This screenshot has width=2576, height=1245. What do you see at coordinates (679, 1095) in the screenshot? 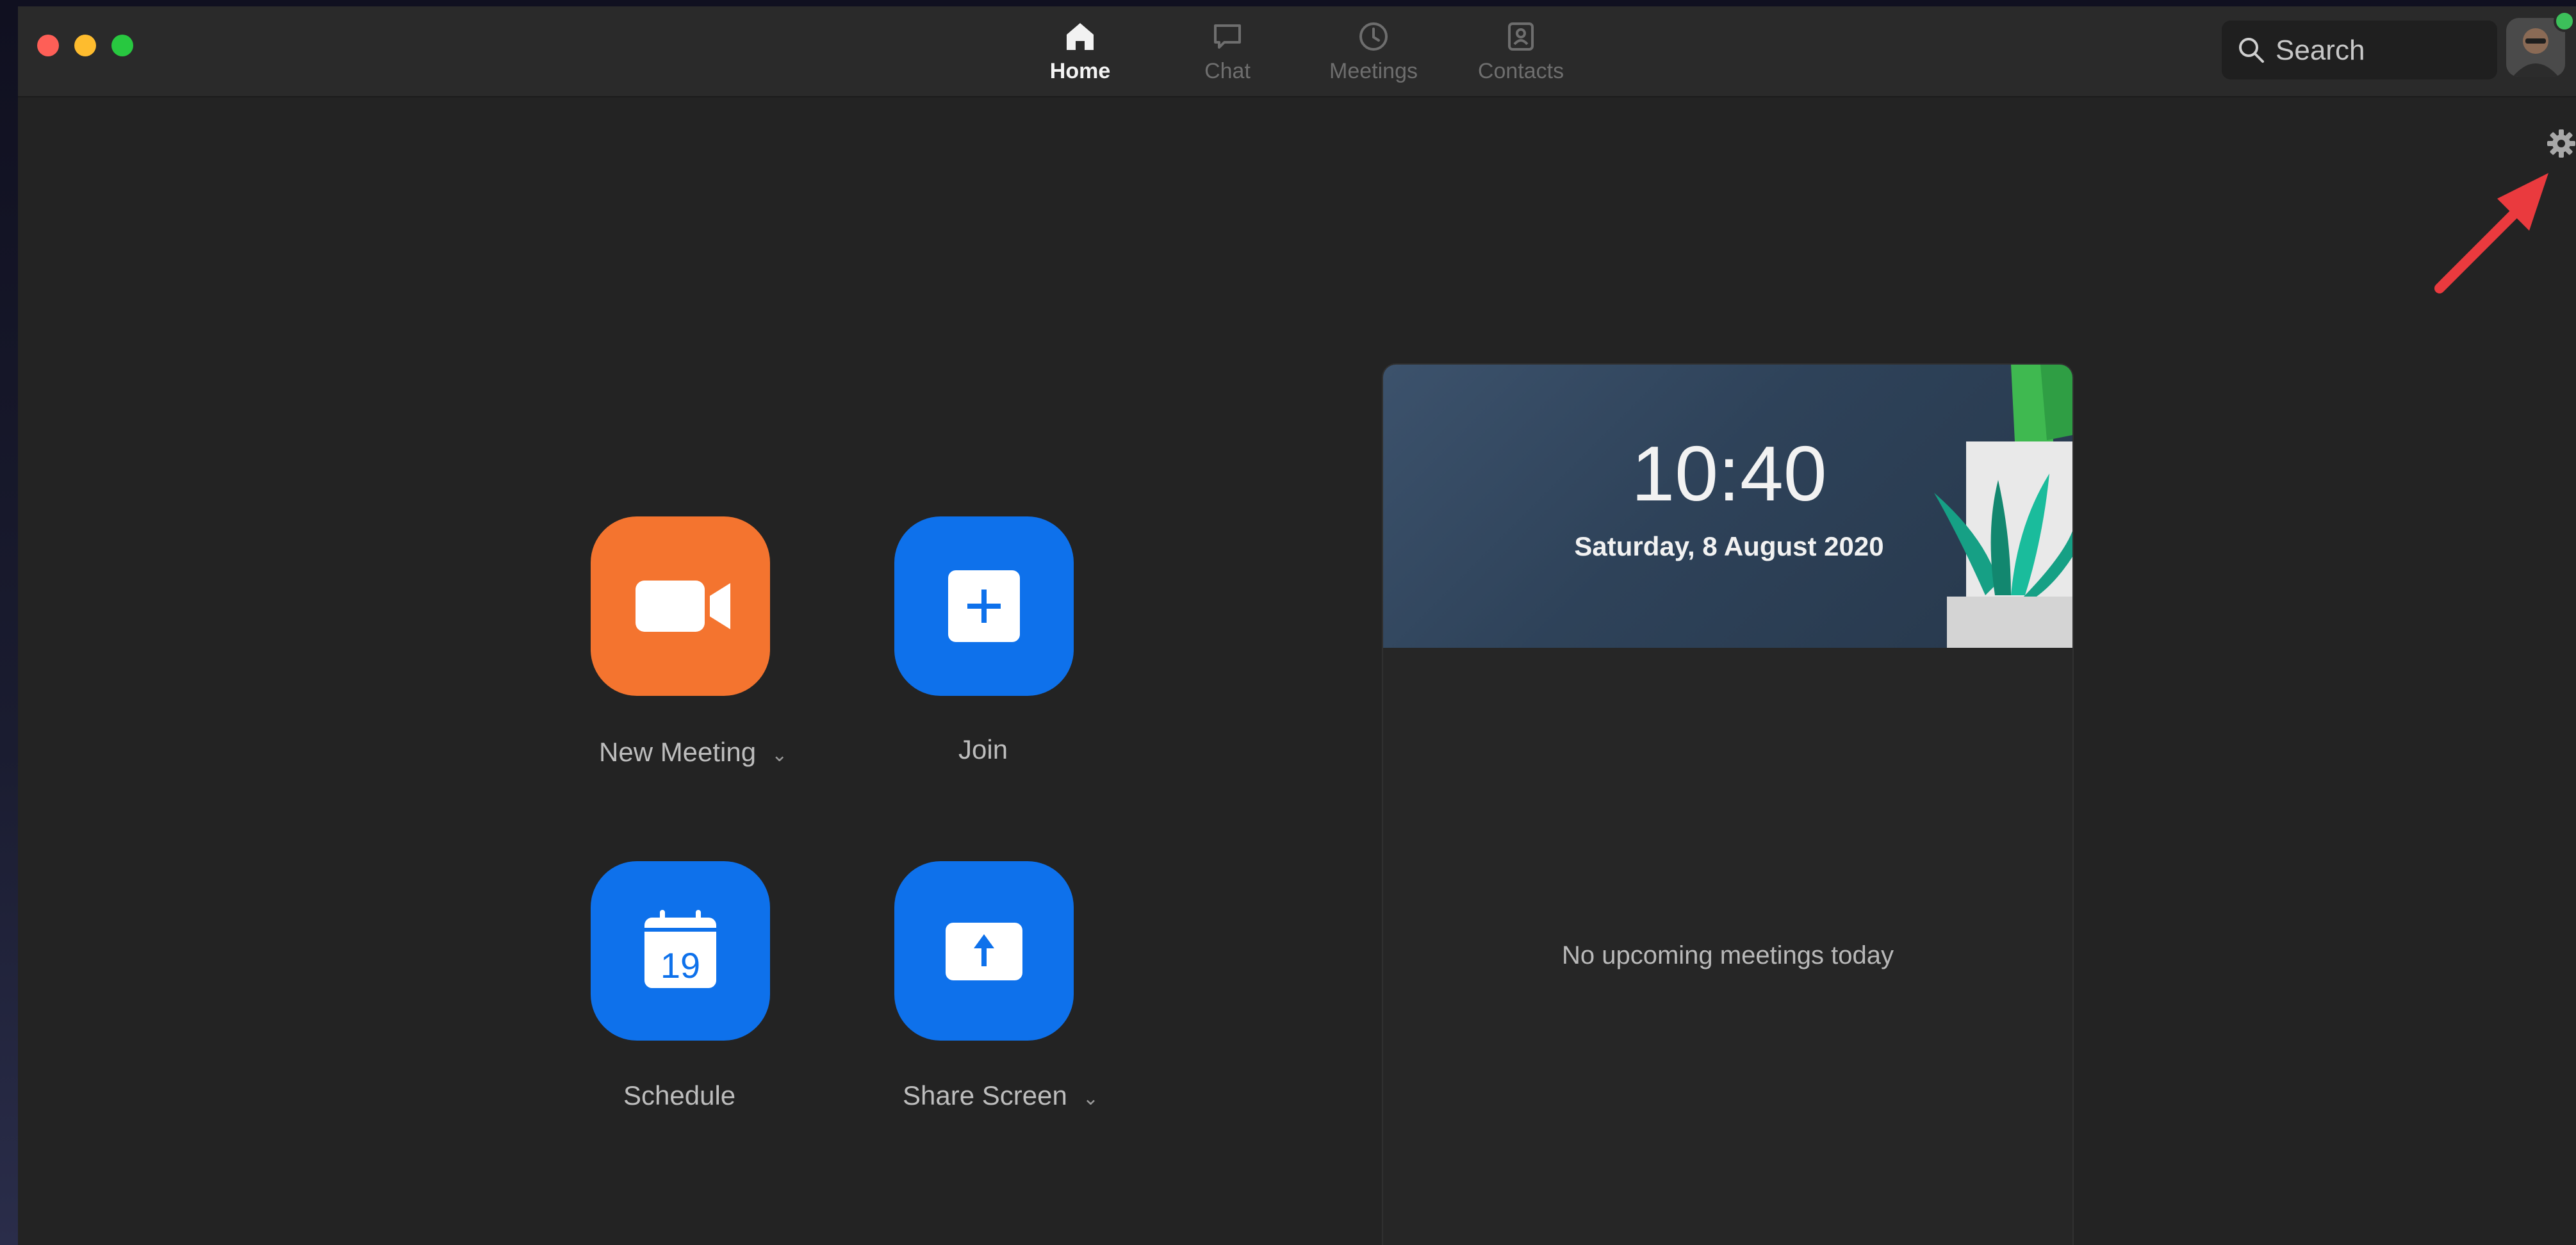
I see `schedule-label: Schedule` at bounding box center [679, 1095].